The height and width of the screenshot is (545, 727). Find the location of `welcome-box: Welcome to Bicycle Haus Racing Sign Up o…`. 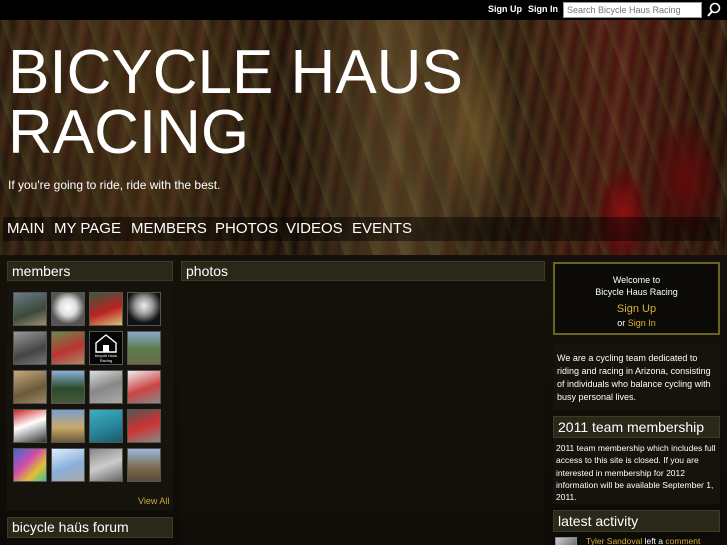

welcome-box: Welcome to Bicycle Haus Racing Sign Up o… is located at coordinates (636, 298).